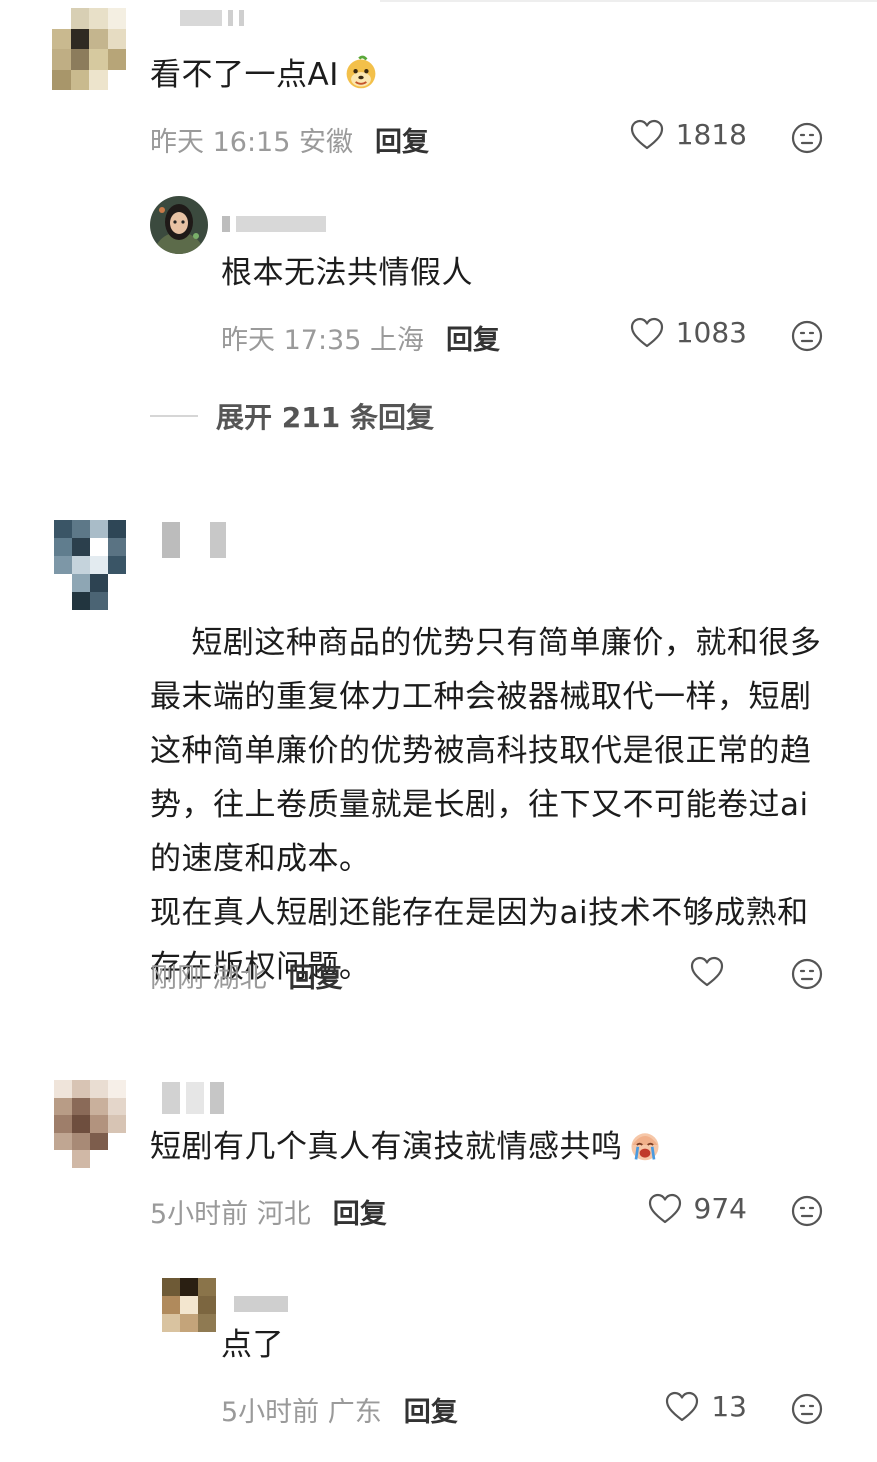 The width and height of the screenshot is (877, 1462). I want to click on reply-meta: 昨天 17:35 上海 回复, so click(360, 337).